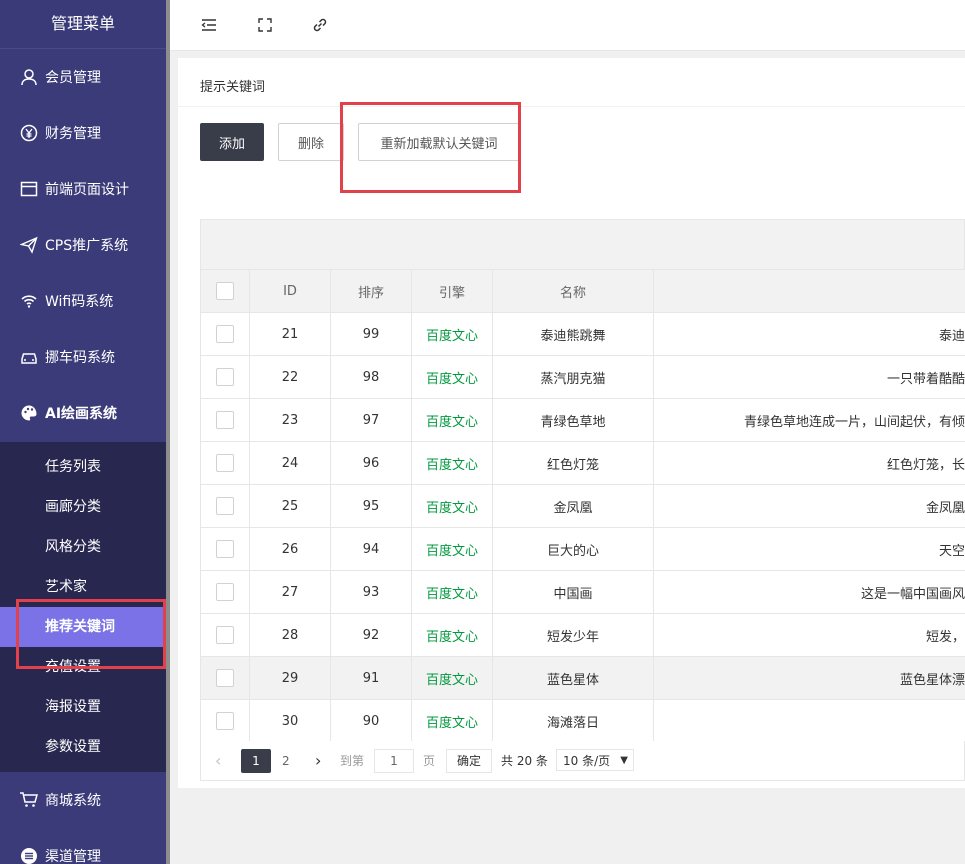 The image size is (965, 864). Describe the element at coordinates (320, 25) in the screenshot. I see `link-icon` at that location.